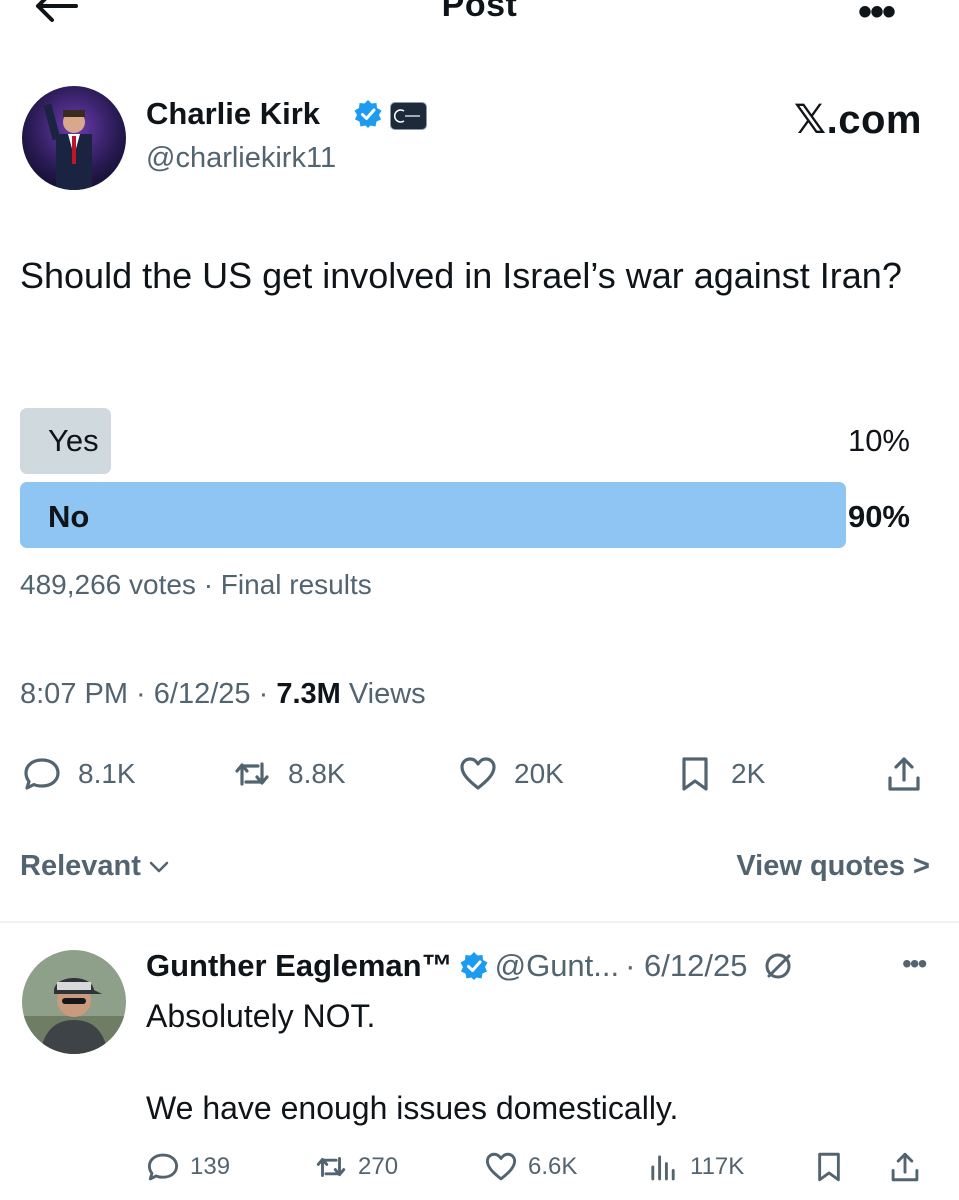 This screenshot has height=1200, width=959. Describe the element at coordinates (511, 774) in the screenshot. I see `like-button: 20K` at that location.